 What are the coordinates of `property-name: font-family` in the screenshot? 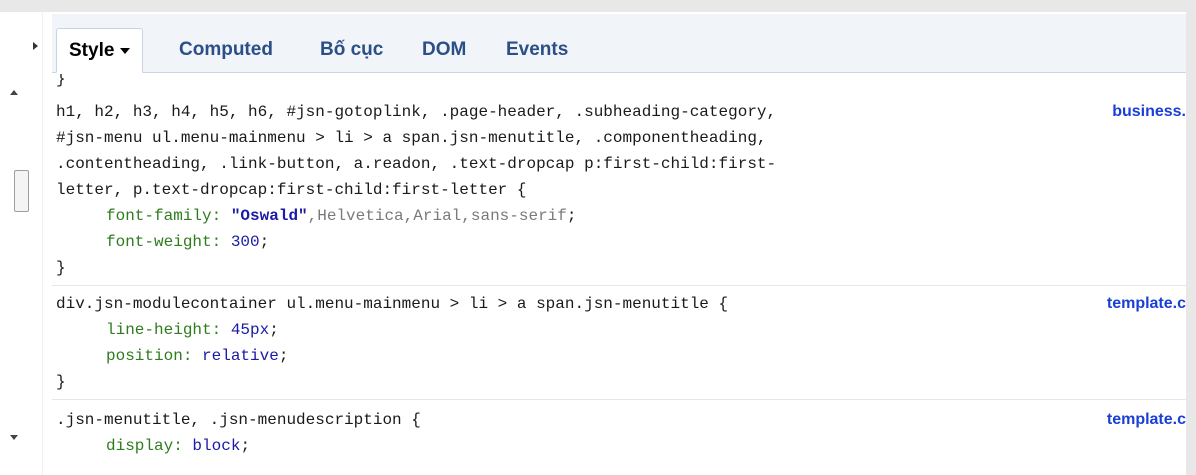 It's located at (159, 216).